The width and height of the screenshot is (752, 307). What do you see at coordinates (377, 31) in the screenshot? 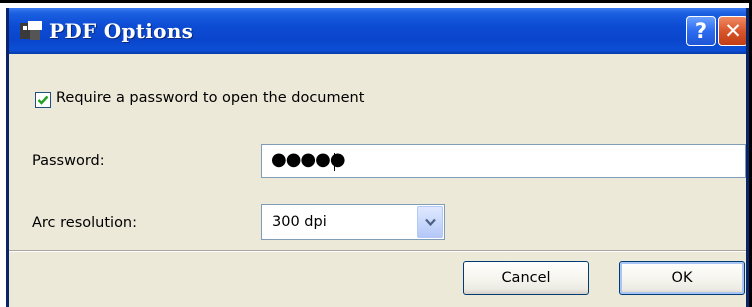
I see `title-bar: PDF Options ? ✕` at bounding box center [377, 31].